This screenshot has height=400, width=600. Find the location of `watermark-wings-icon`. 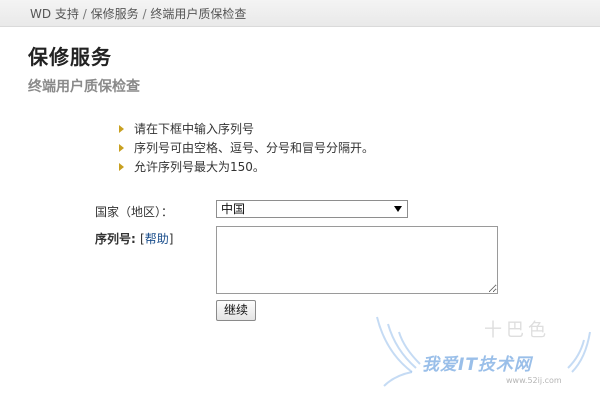

watermark-wings-icon is located at coordinates (483, 351).